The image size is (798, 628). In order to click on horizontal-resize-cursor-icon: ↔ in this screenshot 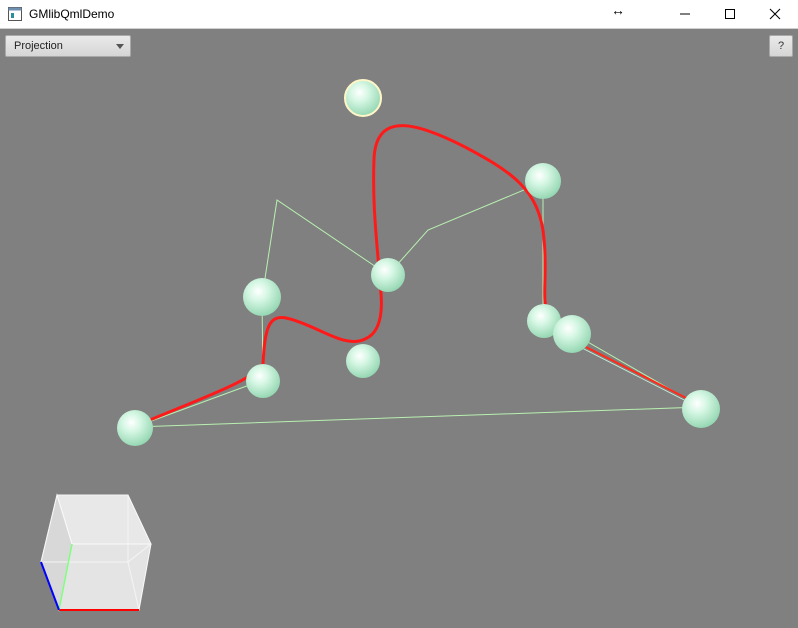, I will do `click(618, 10)`.